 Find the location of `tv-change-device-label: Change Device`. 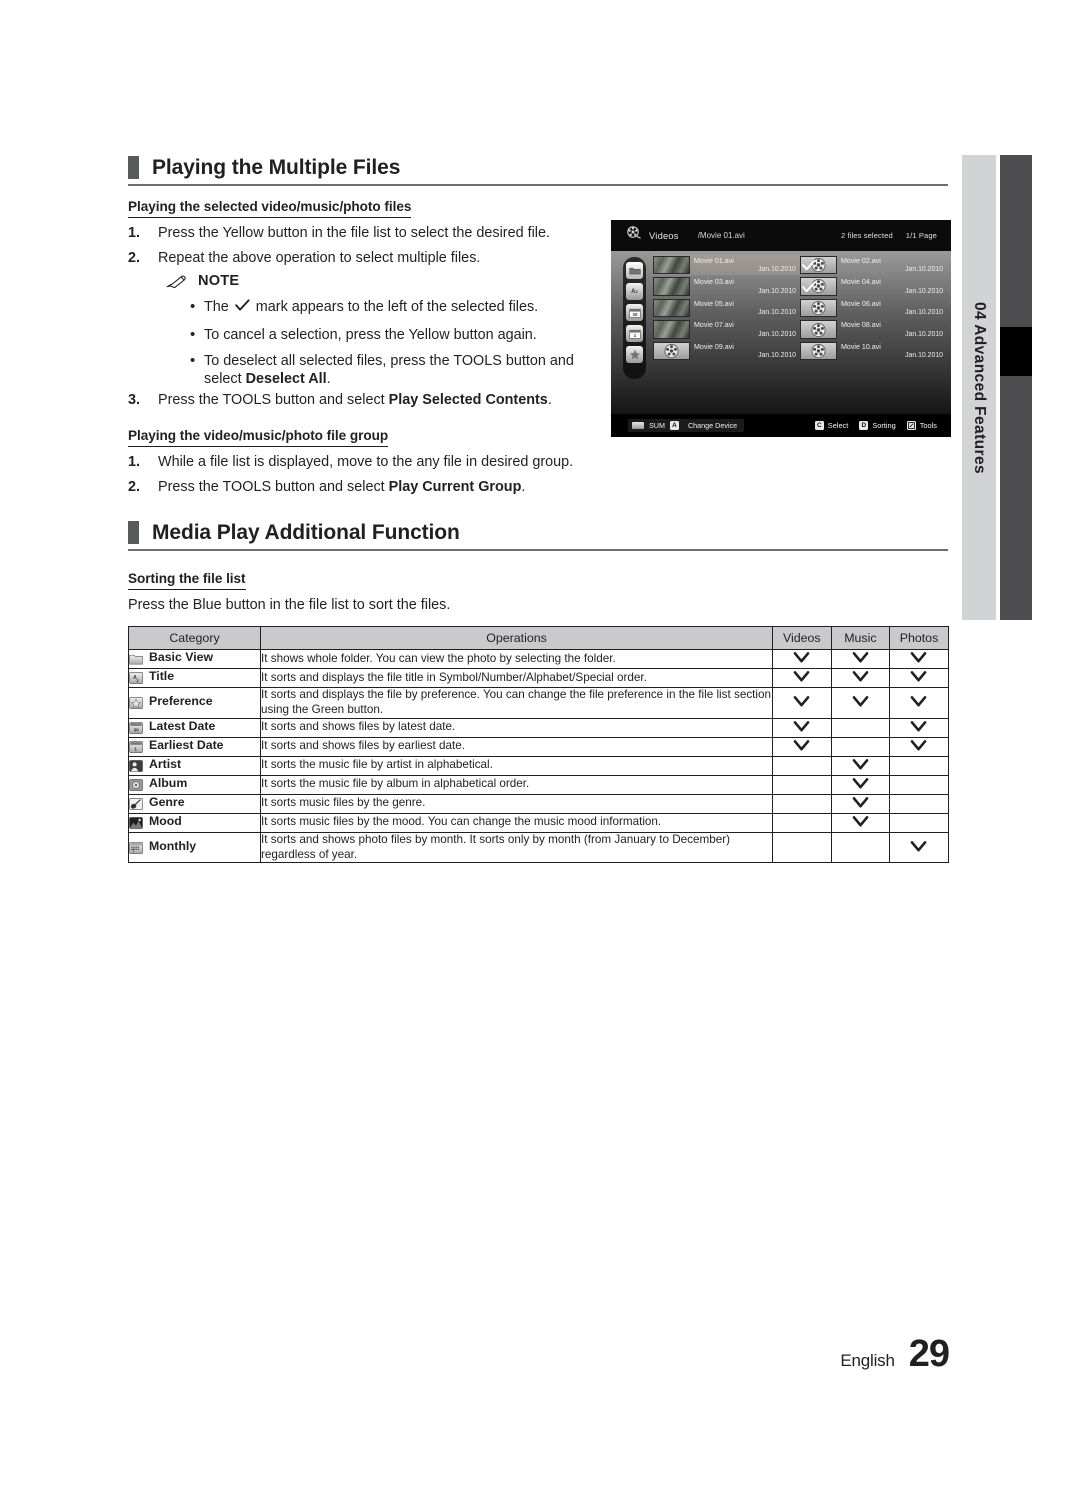

tv-change-device-label: Change Device is located at coordinates (712, 425).